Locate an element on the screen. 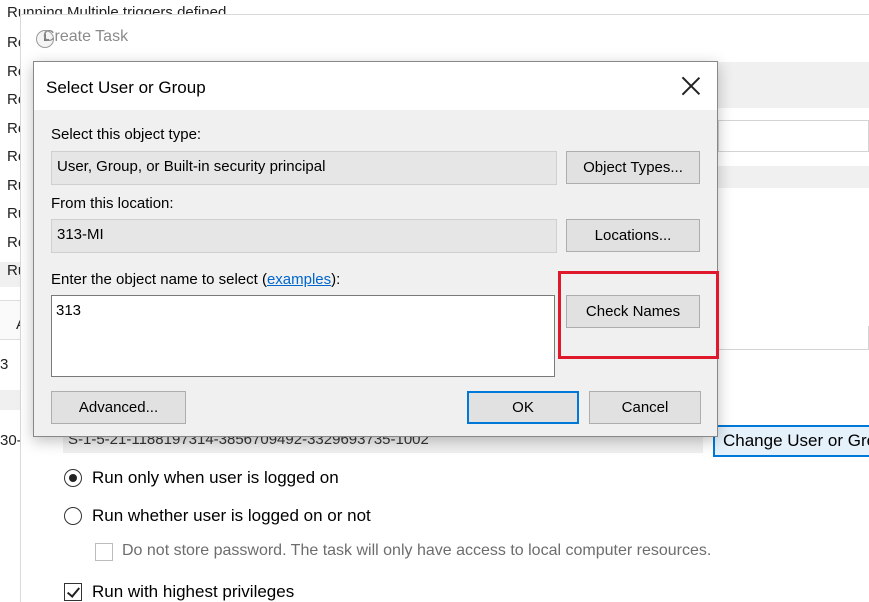 This screenshot has height=602, width=869. ok-button: OK is located at coordinates (523, 407).